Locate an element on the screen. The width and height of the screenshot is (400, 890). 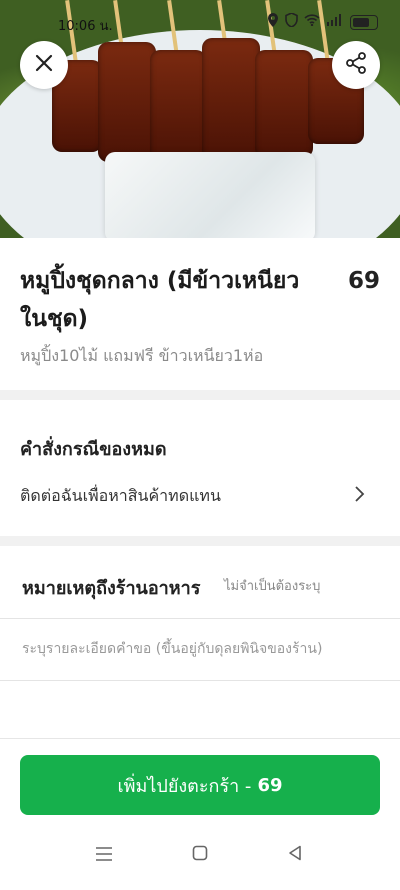
chevron-right-icon is located at coordinates (360, 496).